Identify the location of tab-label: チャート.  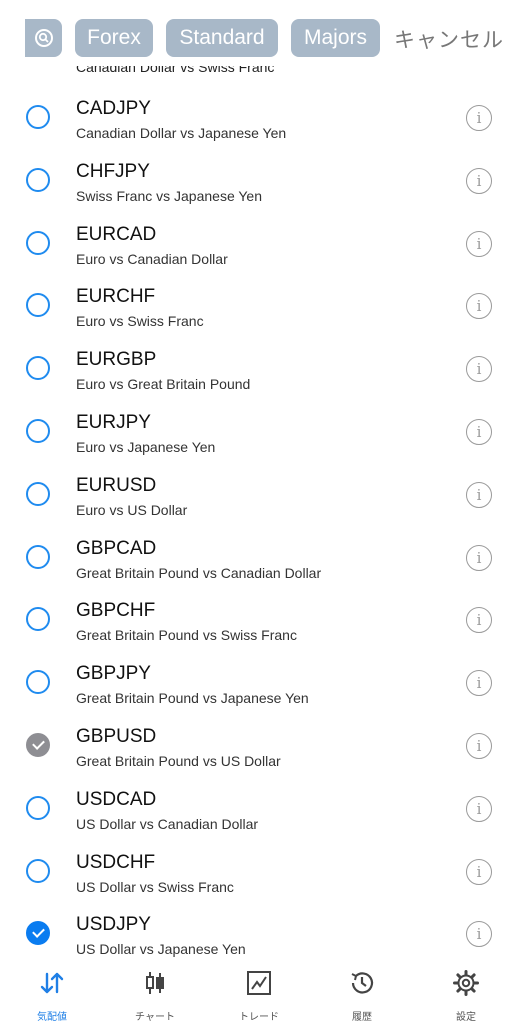
(155, 1017).